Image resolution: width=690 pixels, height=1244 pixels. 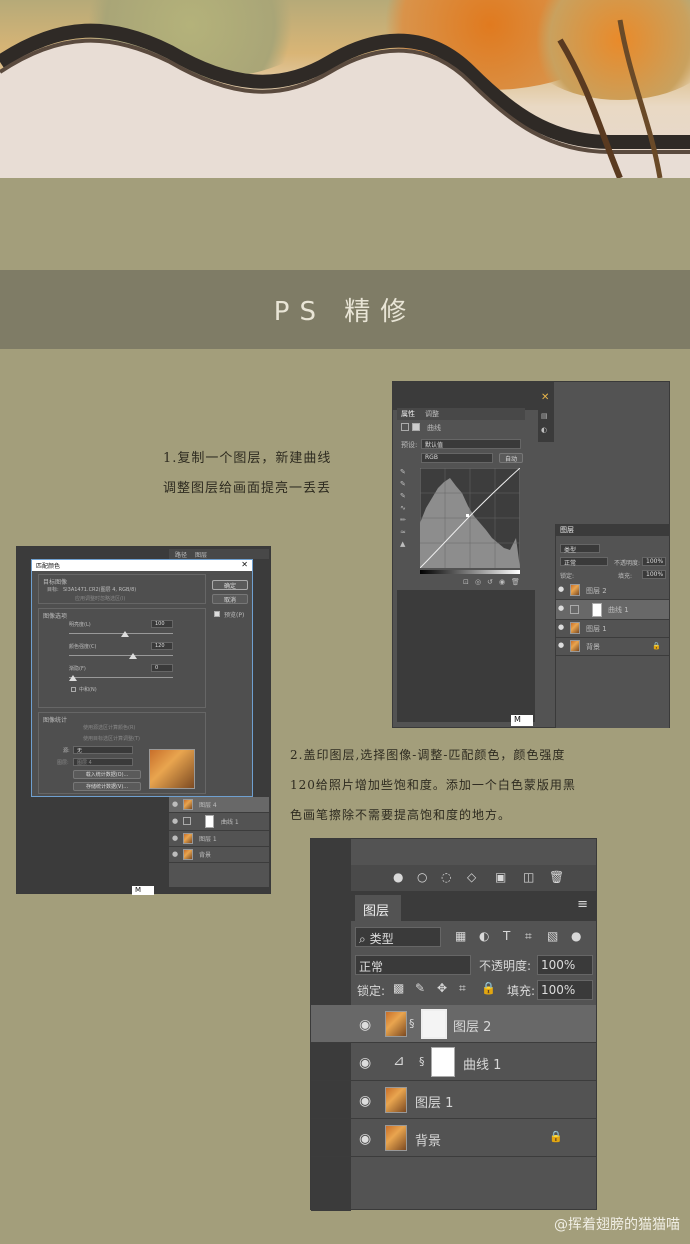 I want to click on adjust-icon: ◐, so click(x=544, y=430).